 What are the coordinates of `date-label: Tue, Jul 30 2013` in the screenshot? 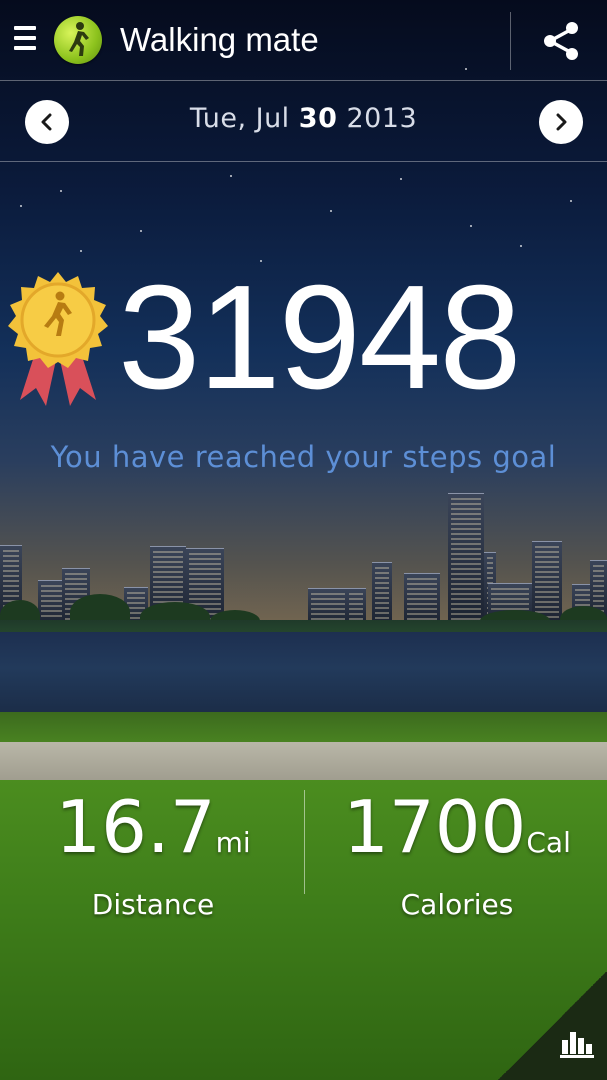 It's located at (303, 118).